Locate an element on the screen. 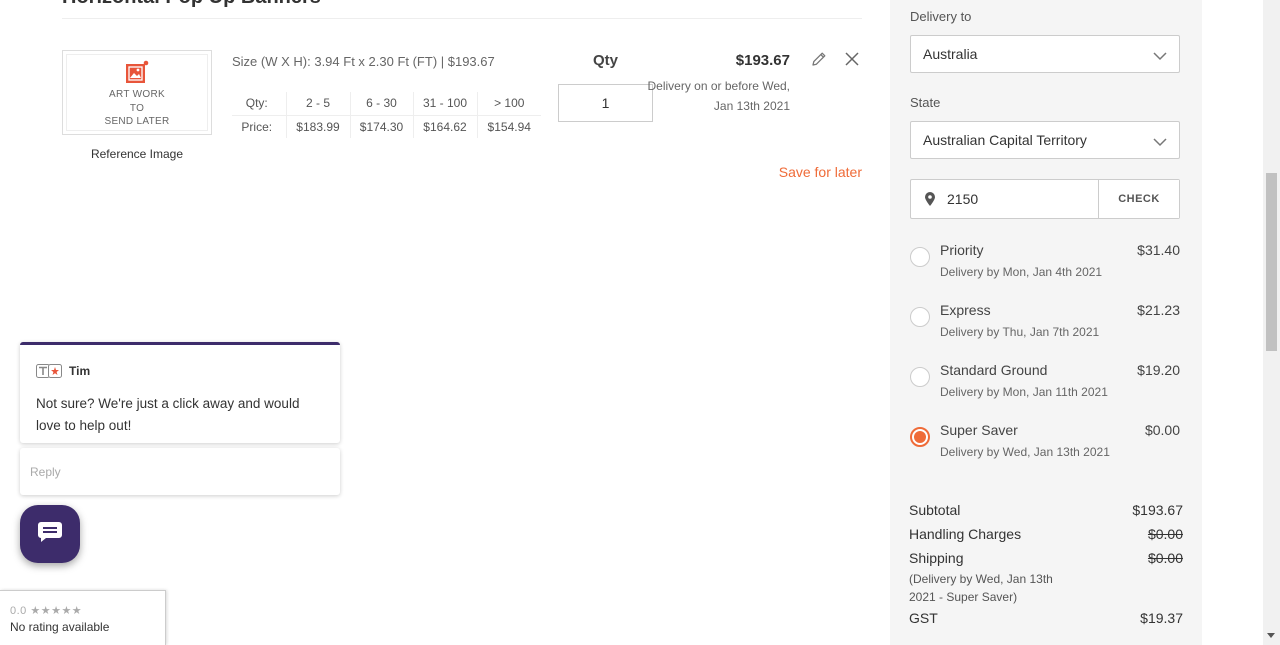 The width and height of the screenshot is (1280, 645). postcode-field: CHECK is located at coordinates (1045, 199).